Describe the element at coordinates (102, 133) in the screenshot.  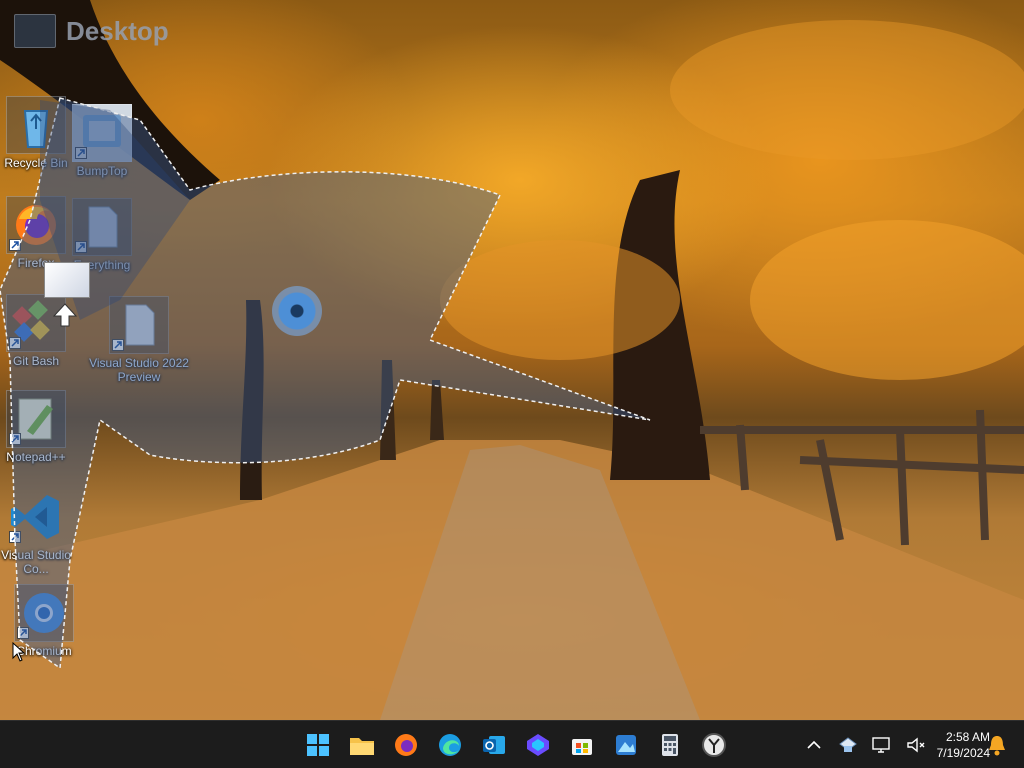
I see `bumptop-icon` at that location.